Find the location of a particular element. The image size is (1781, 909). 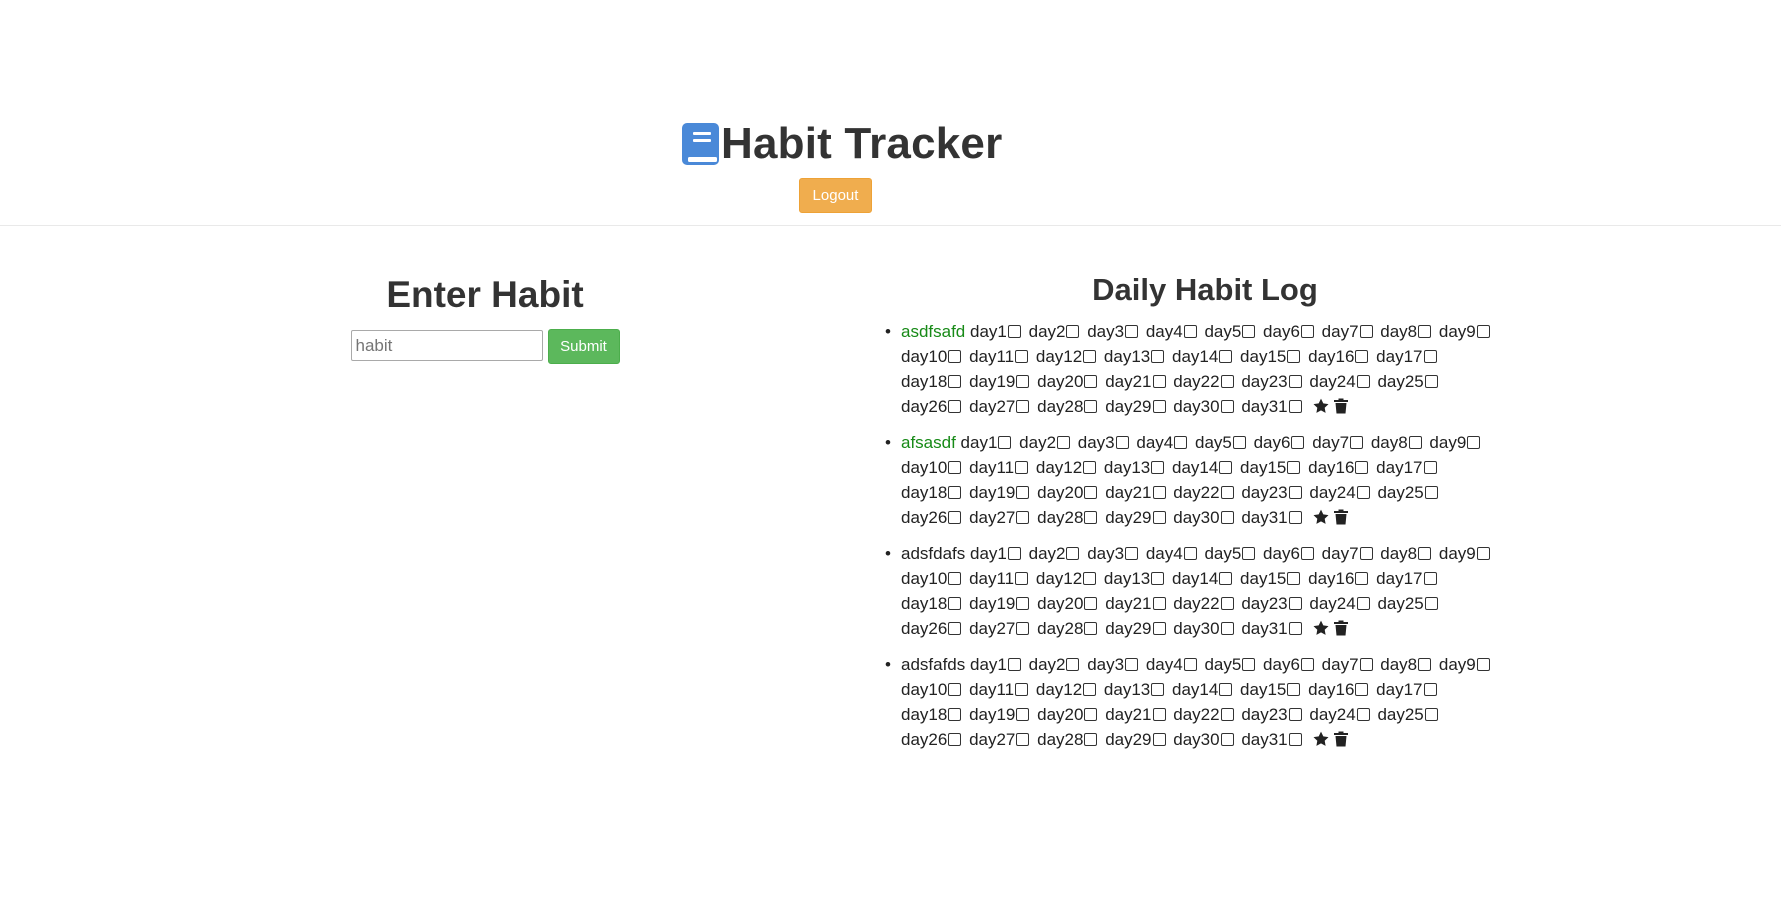

habit-input is located at coordinates (446, 345).